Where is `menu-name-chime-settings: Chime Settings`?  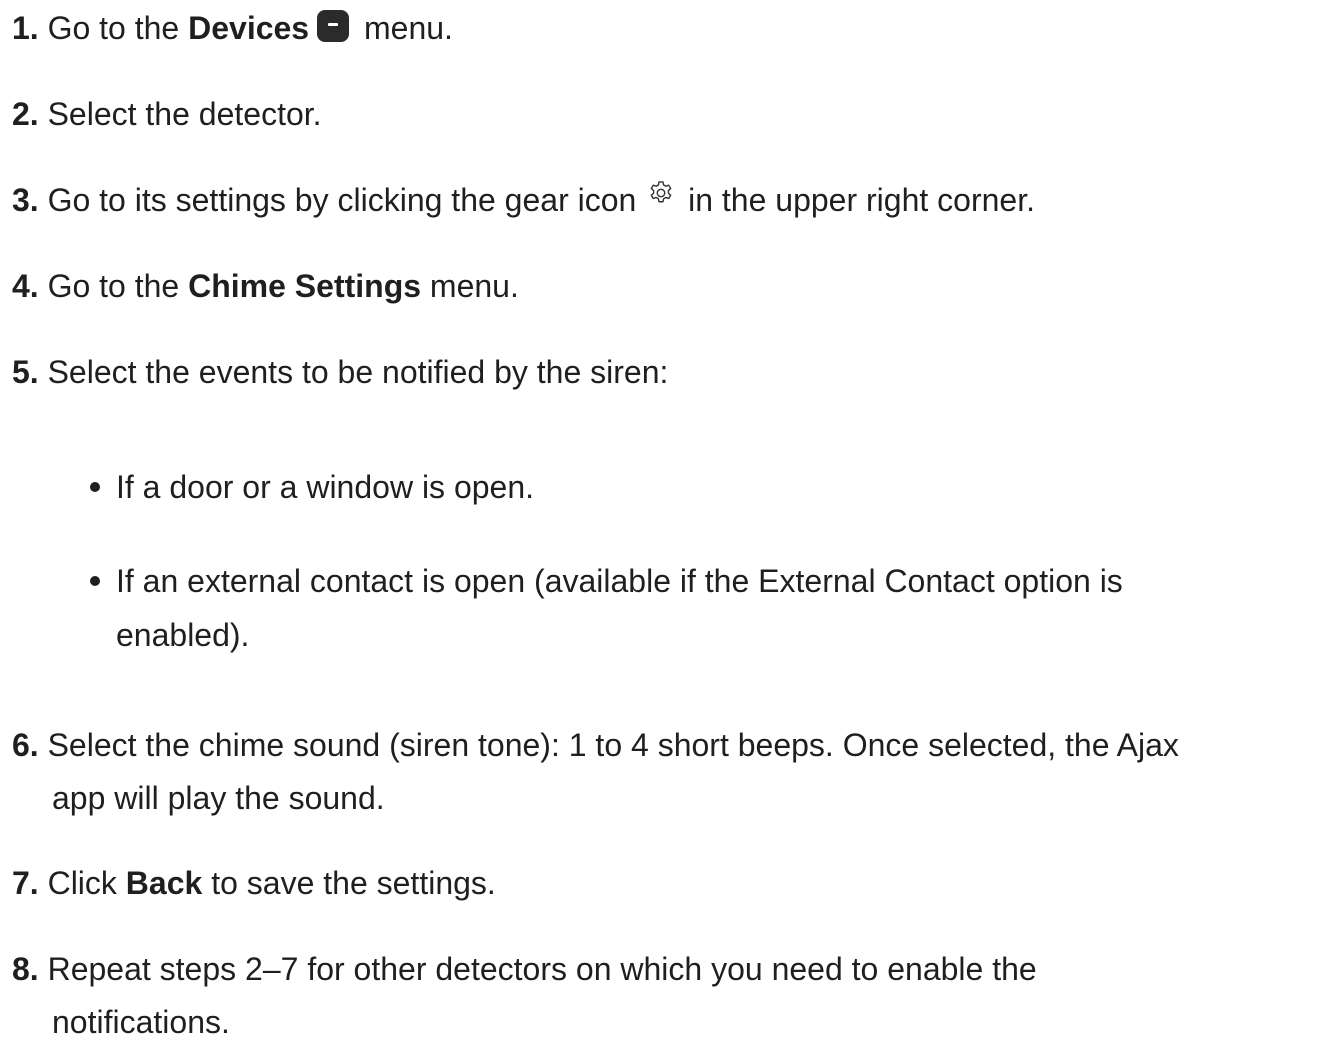
menu-name-chime-settings: Chime Settings is located at coordinates (305, 286).